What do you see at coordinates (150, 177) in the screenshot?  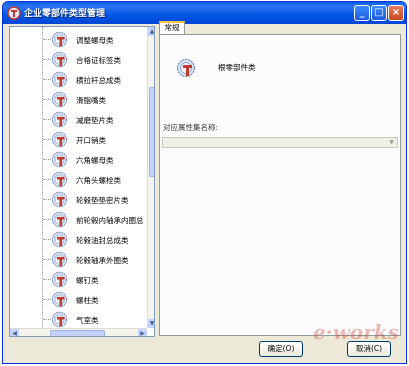 I see `tree-vertical-scrollbar: ▲ ▼` at bounding box center [150, 177].